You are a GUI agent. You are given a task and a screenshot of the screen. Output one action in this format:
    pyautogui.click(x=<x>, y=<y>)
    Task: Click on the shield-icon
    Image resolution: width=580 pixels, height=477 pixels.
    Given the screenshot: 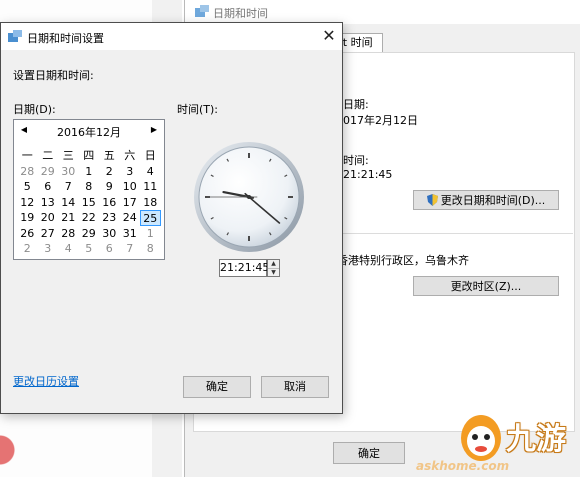 What is the action you would take?
    pyautogui.click(x=432, y=200)
    